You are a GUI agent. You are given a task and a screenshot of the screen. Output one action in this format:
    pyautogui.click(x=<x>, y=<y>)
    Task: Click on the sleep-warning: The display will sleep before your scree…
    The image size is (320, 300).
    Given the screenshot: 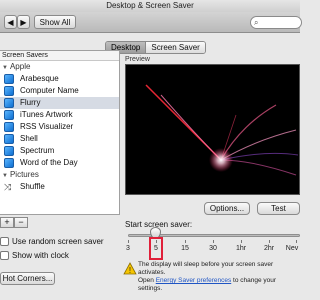 What is the action you would take?
    pyautogui.click(x=219, y=277)
    